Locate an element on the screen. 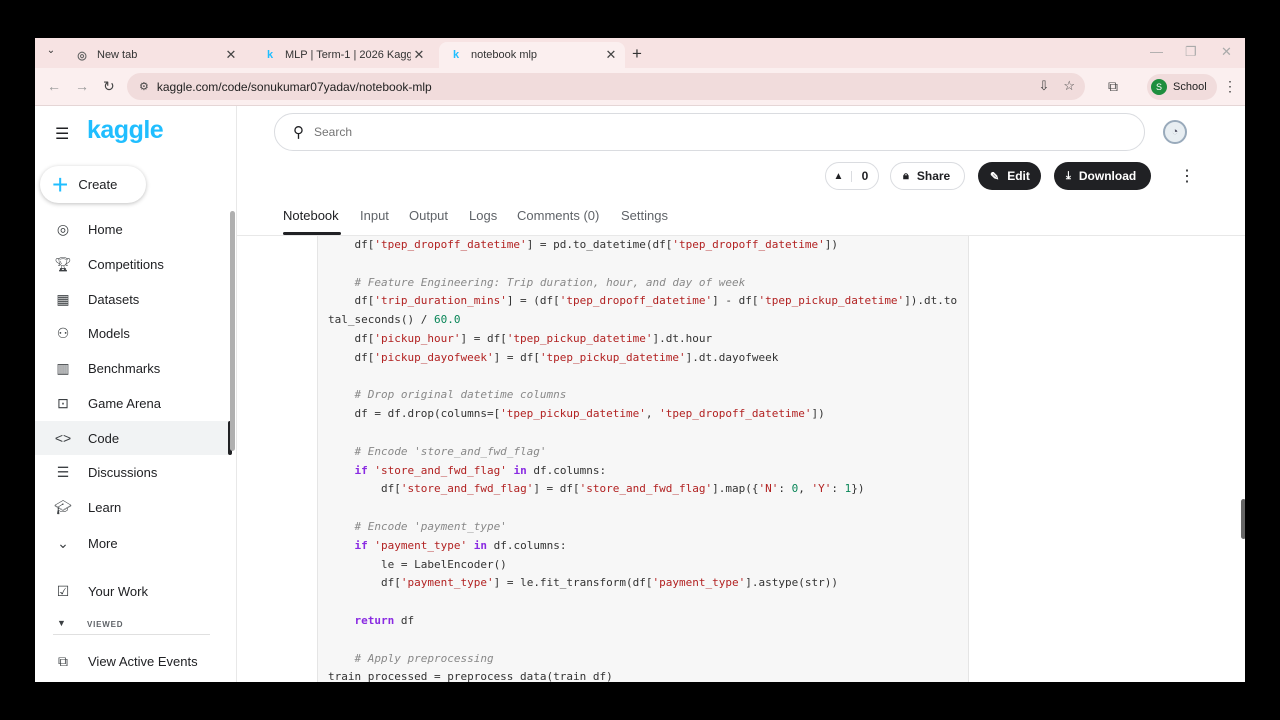 This screenshot has height=720, width=1280. search-bar: ⚲ is located at coordinates (709, 132).